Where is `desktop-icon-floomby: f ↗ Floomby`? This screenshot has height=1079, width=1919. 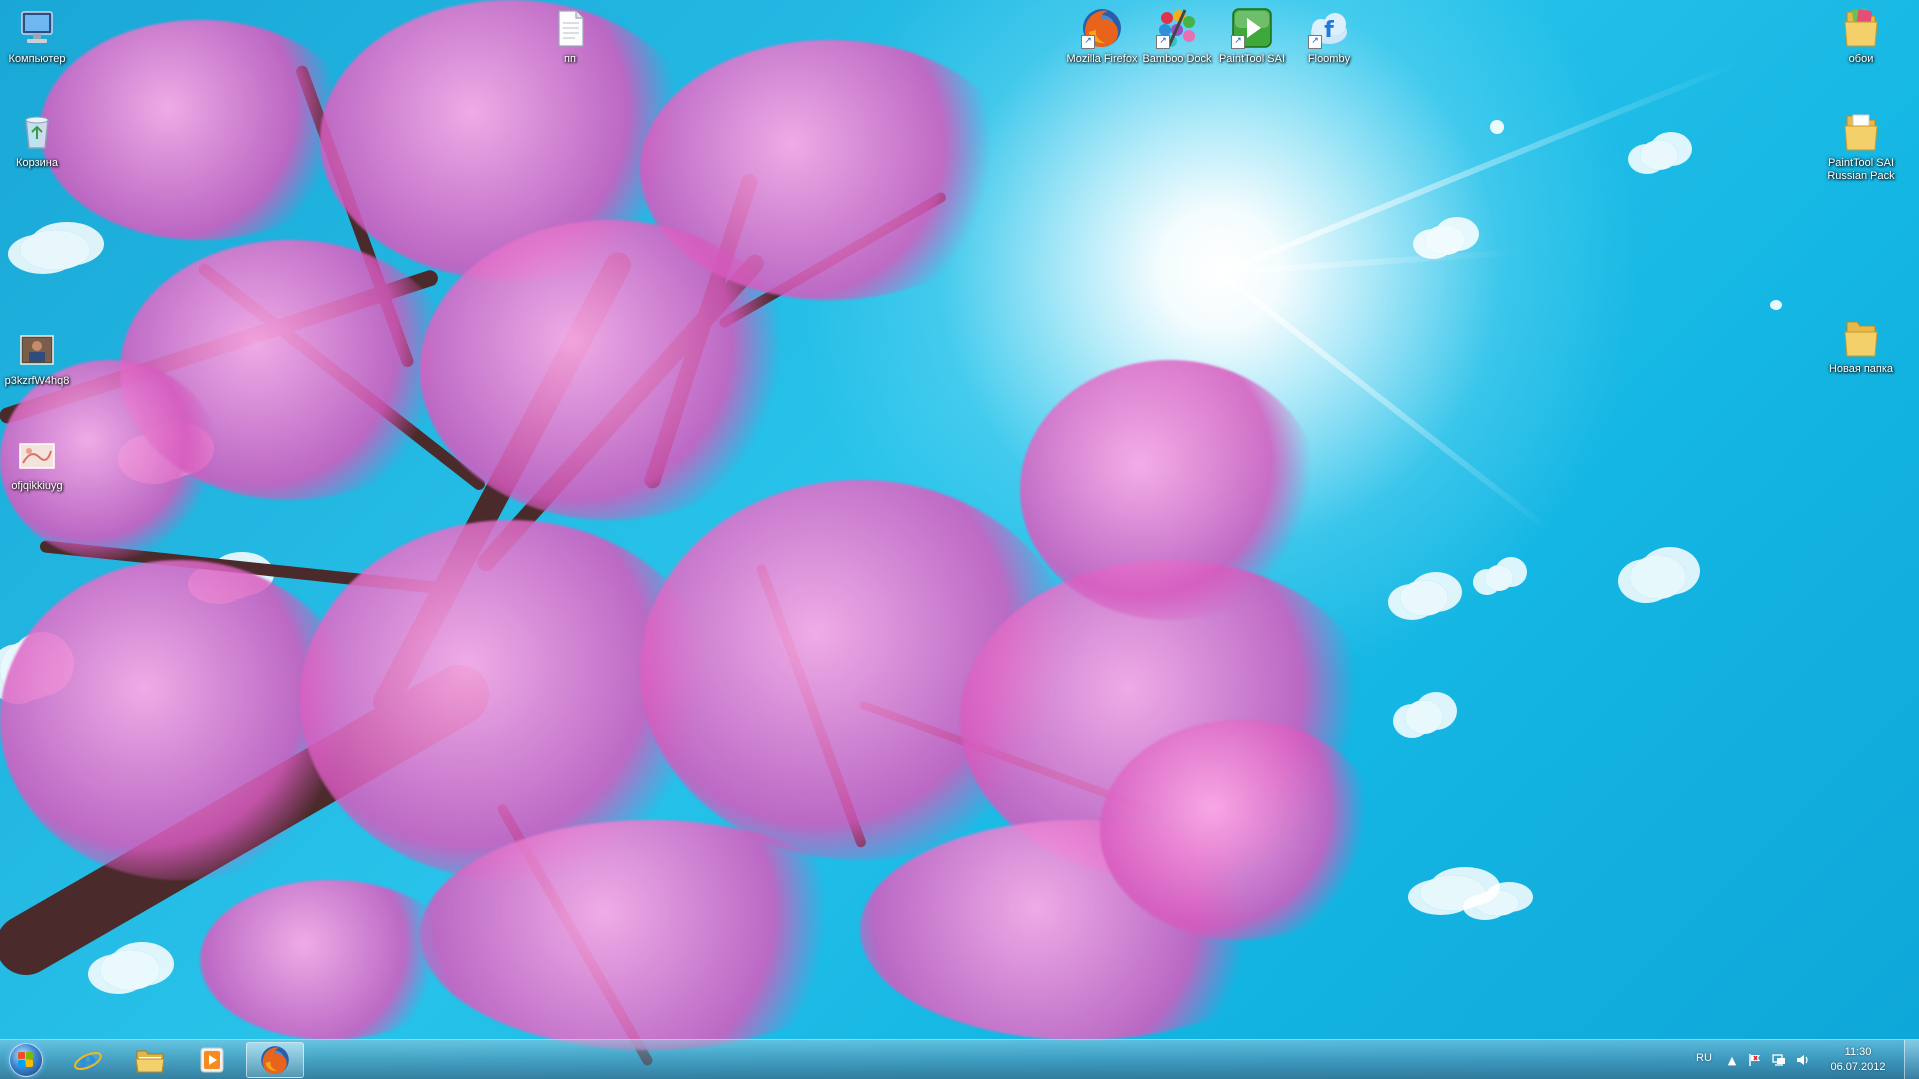
desktop-icon-floomby: f ↗ Floomby is located at coordinates (1329, 36).